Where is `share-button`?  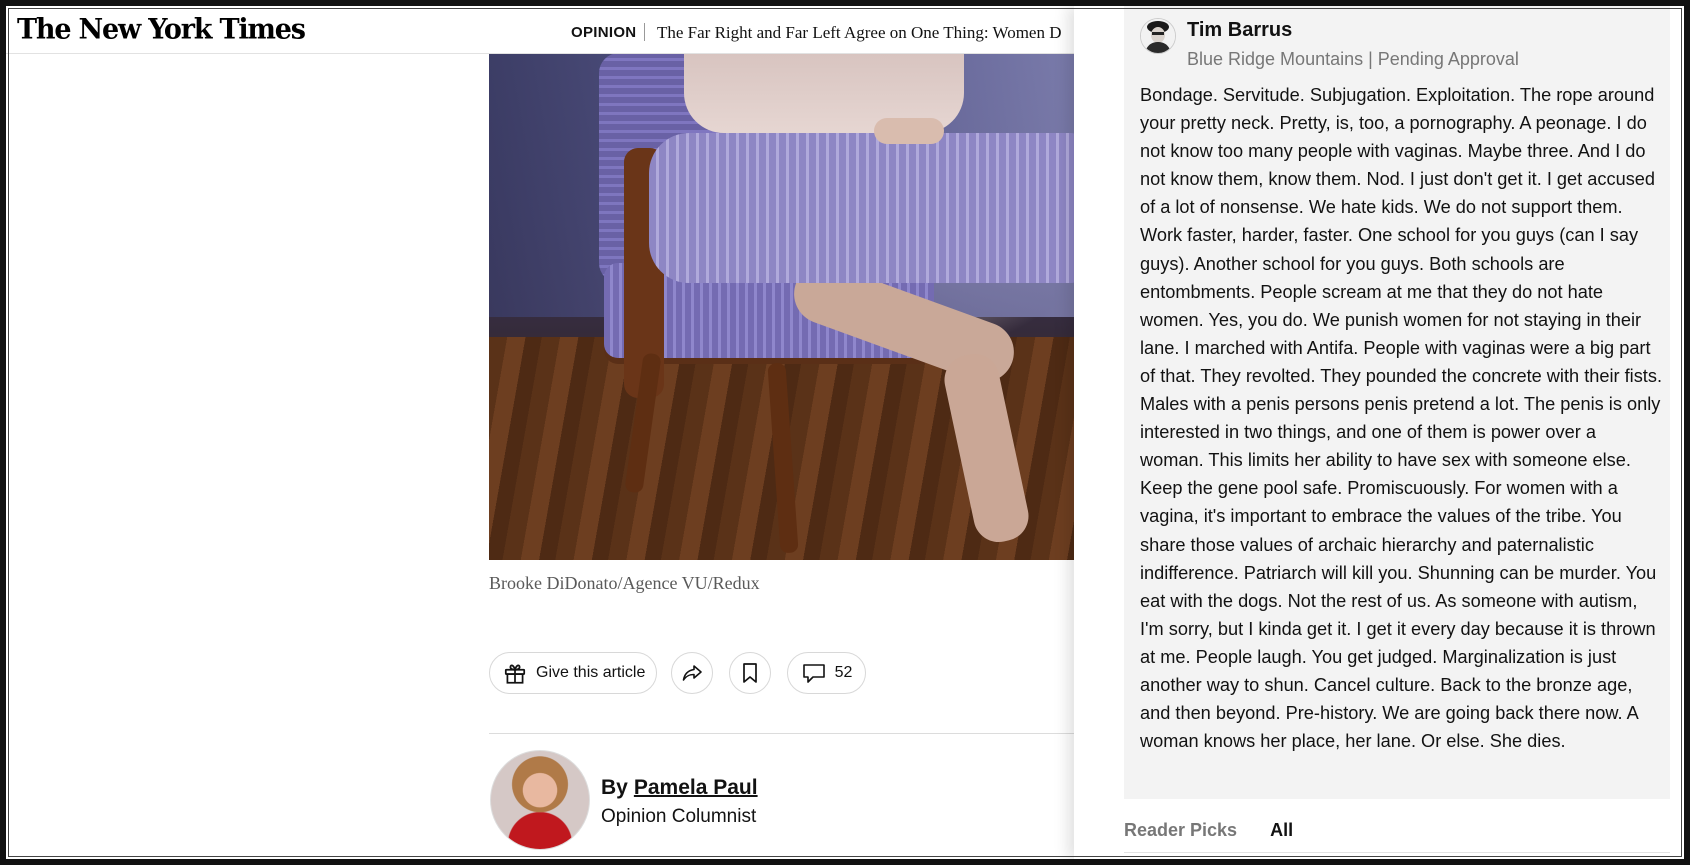
share-button is located at coordinates (692, 673).